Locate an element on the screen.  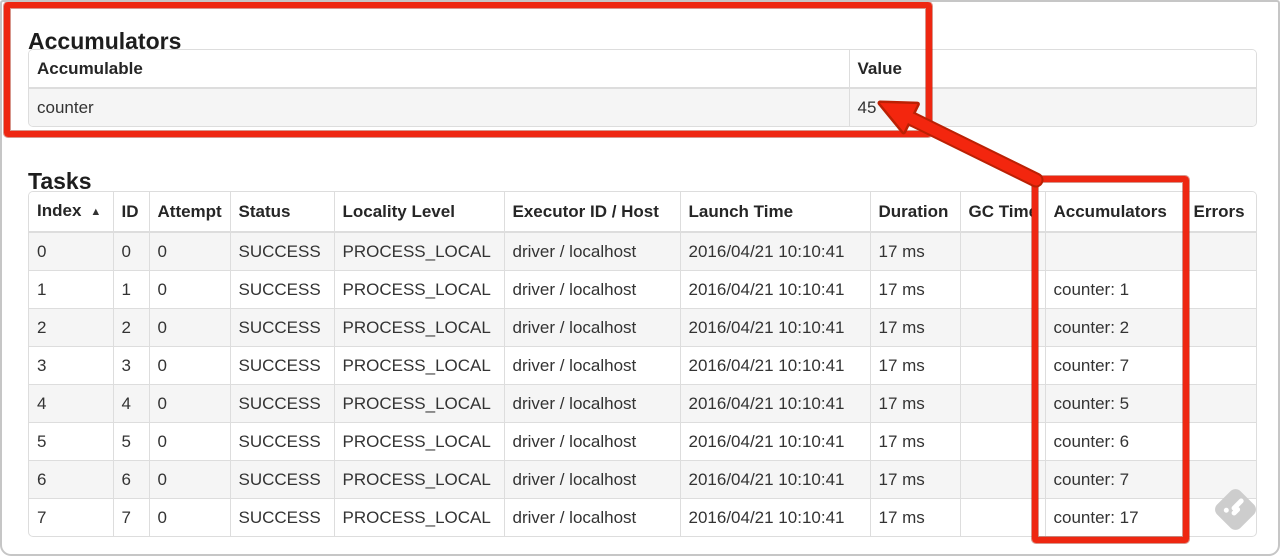
cell-index: 6 is located at coordinates (71, 479).